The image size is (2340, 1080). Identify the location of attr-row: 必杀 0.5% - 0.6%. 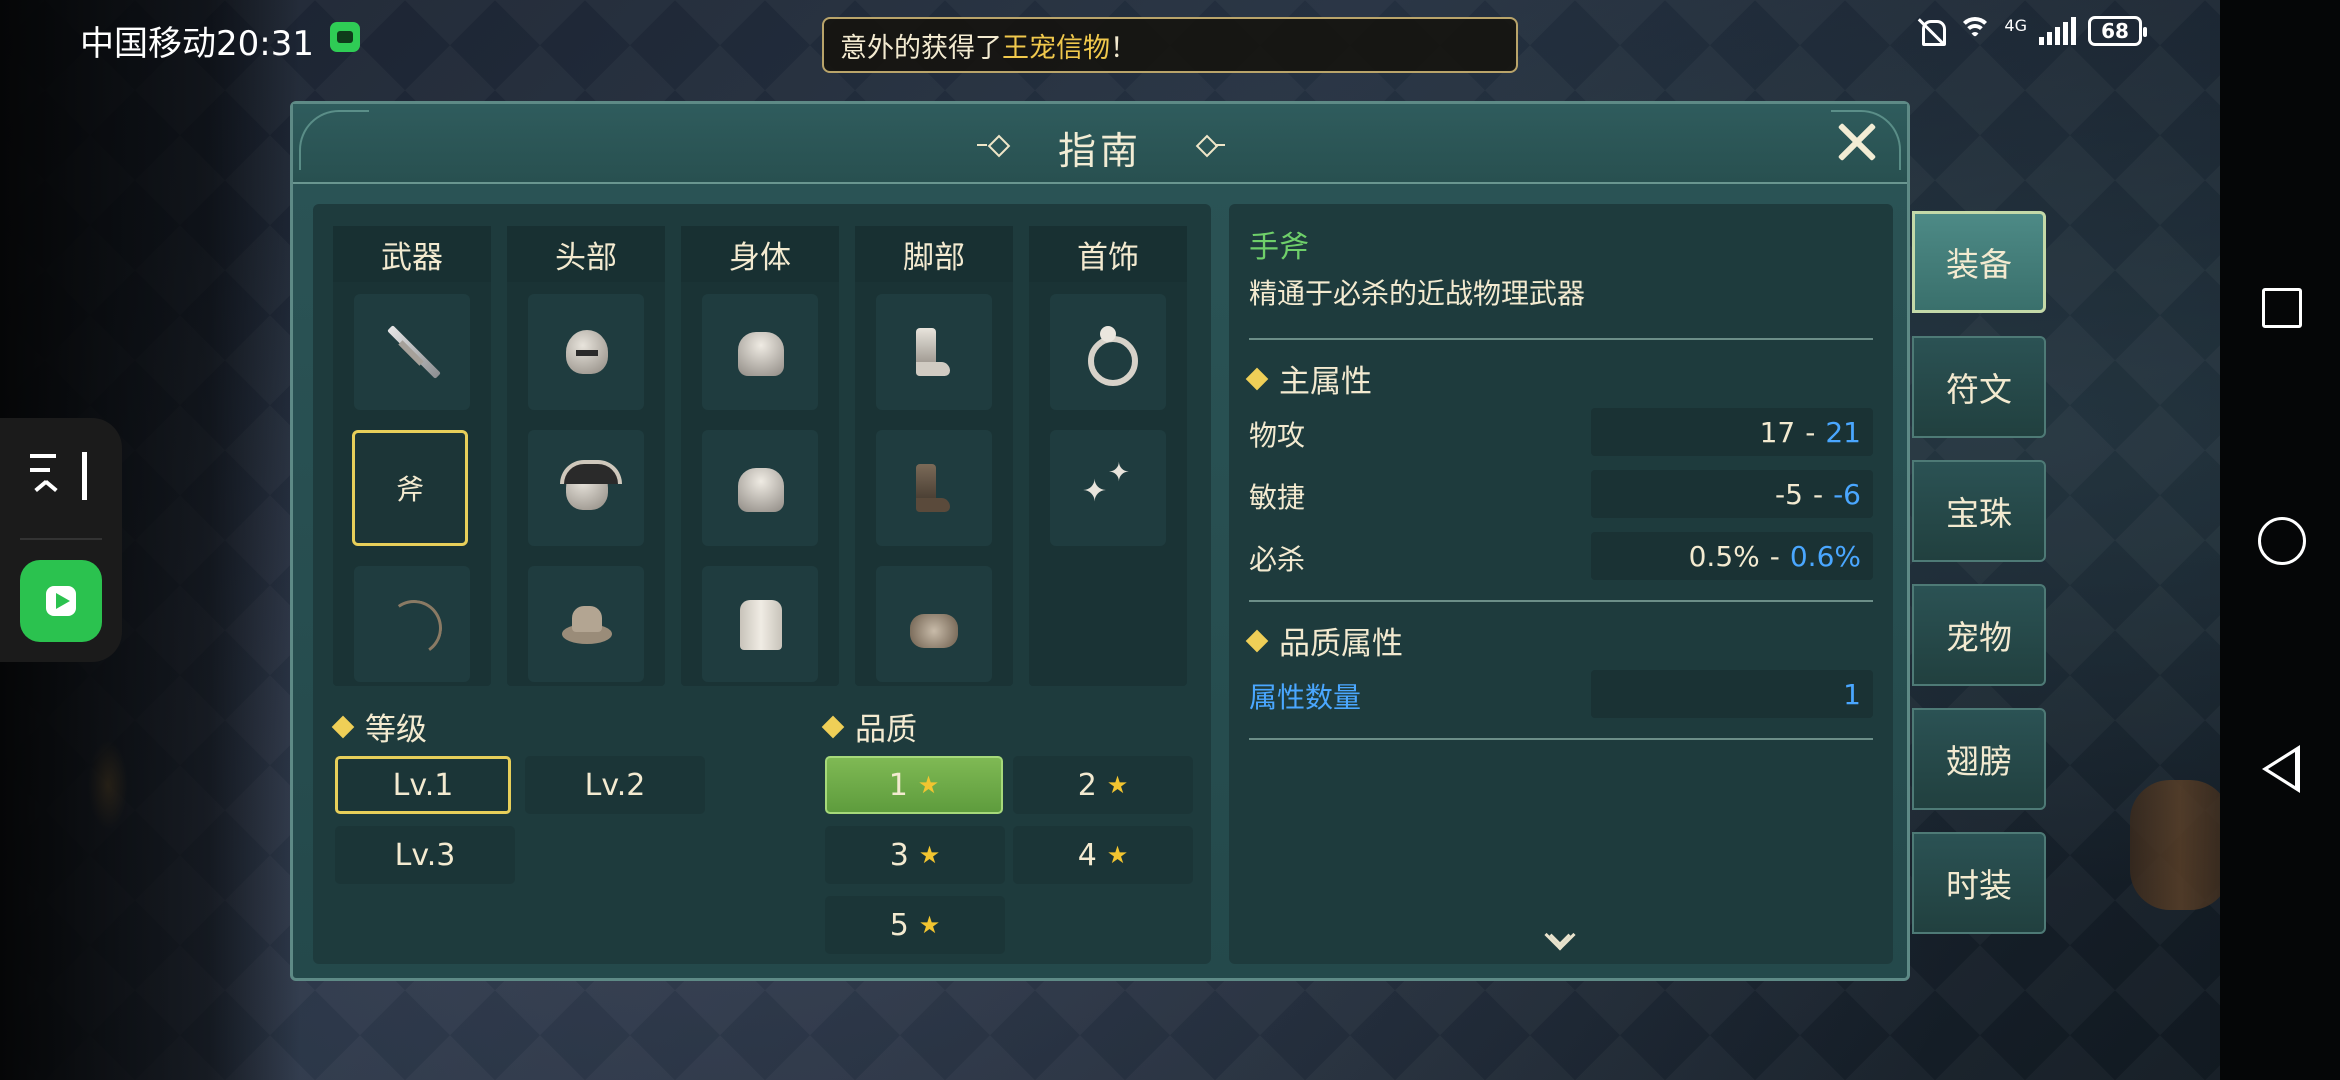
(1561, 556).